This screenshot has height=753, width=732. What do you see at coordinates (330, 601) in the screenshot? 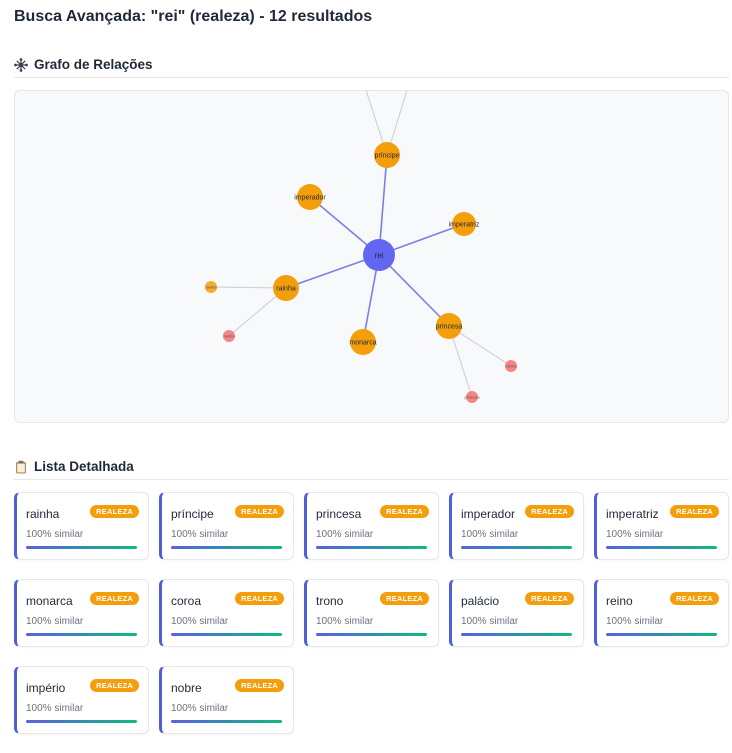
I see `result-name: trono` at bounding box center [330, 601].